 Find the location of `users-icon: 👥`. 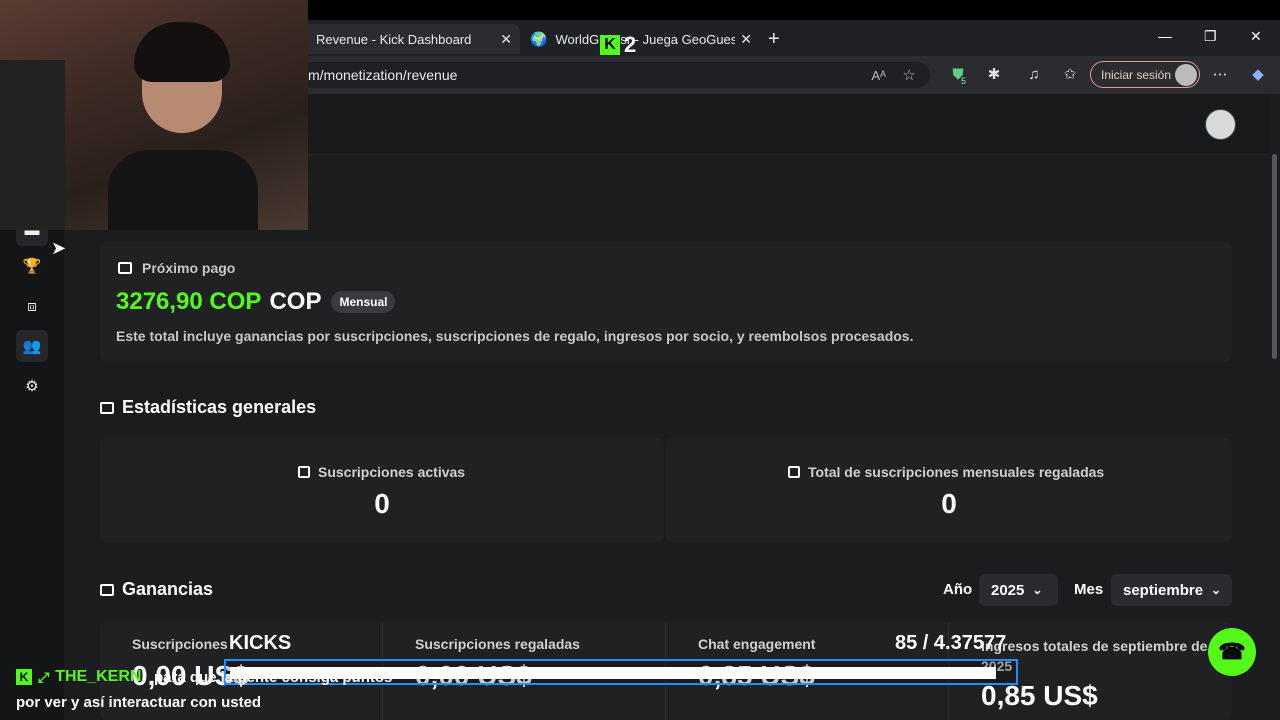

users-icon: 👥 is located at coordinates (32, 346).